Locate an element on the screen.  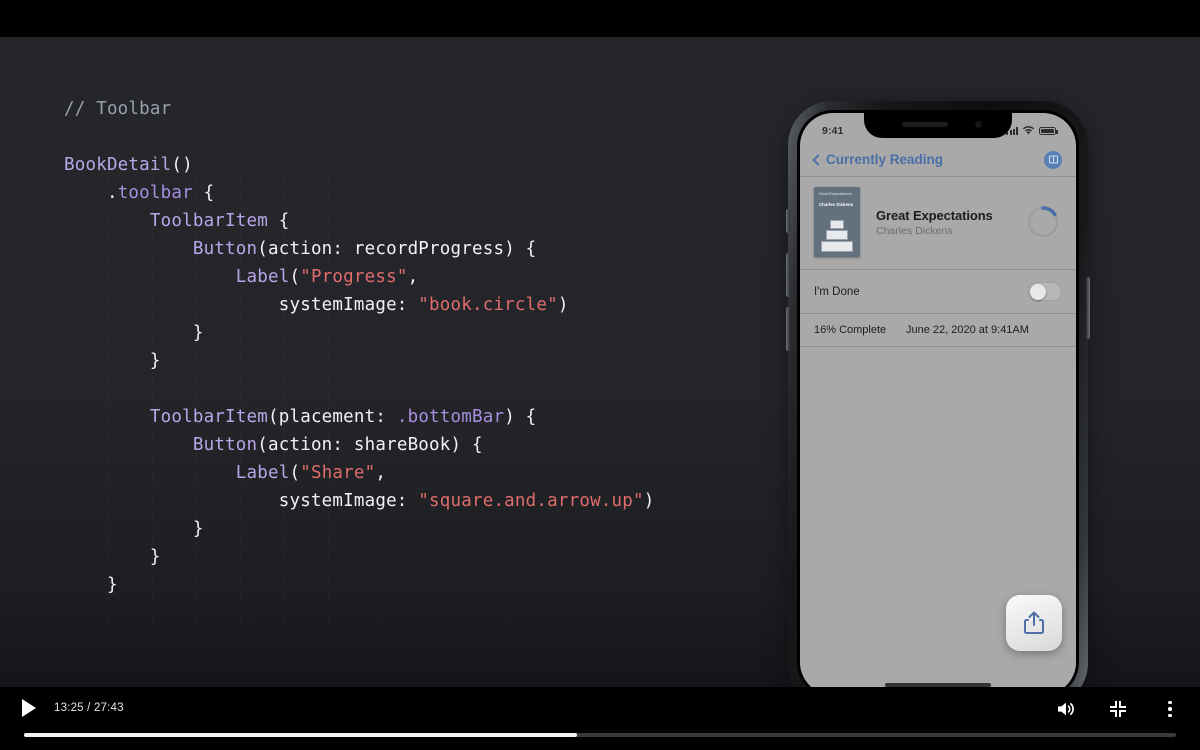
cake-illustration is located at coordinates (837, 236).